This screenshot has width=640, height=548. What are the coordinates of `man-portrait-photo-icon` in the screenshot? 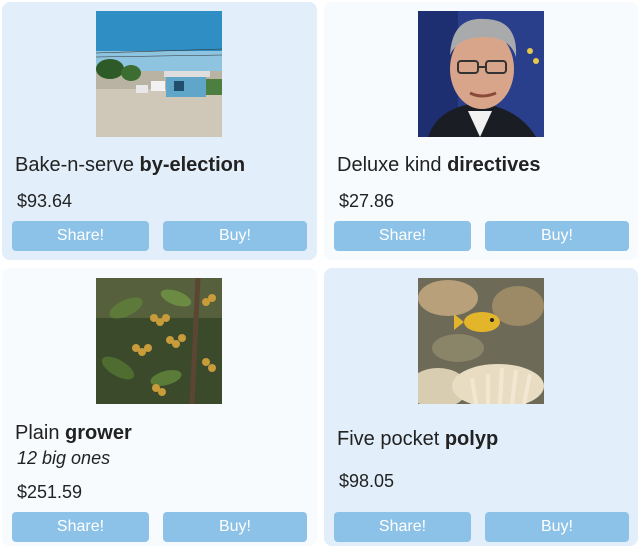 It's located at (481, 74).